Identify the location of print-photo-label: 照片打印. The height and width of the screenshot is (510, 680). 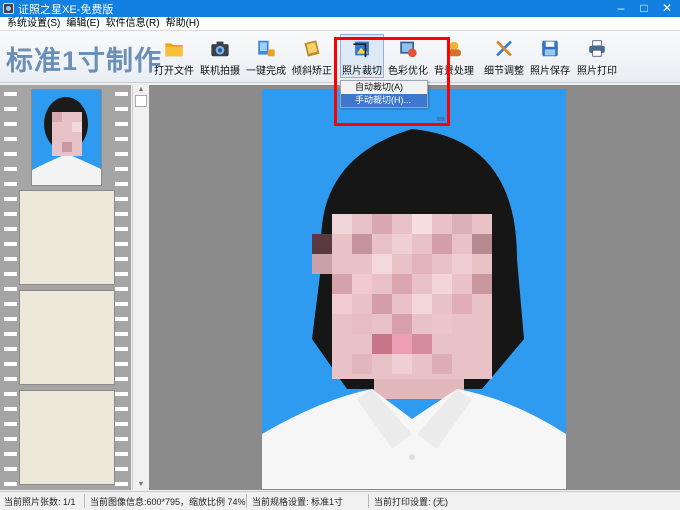
(597, 71).